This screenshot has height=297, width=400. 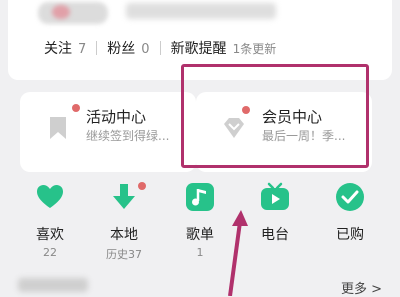 What do you see at coordinates (61, 12) in the screenshot?
I see `avatar-decoration` at bounding box center [61, 12].